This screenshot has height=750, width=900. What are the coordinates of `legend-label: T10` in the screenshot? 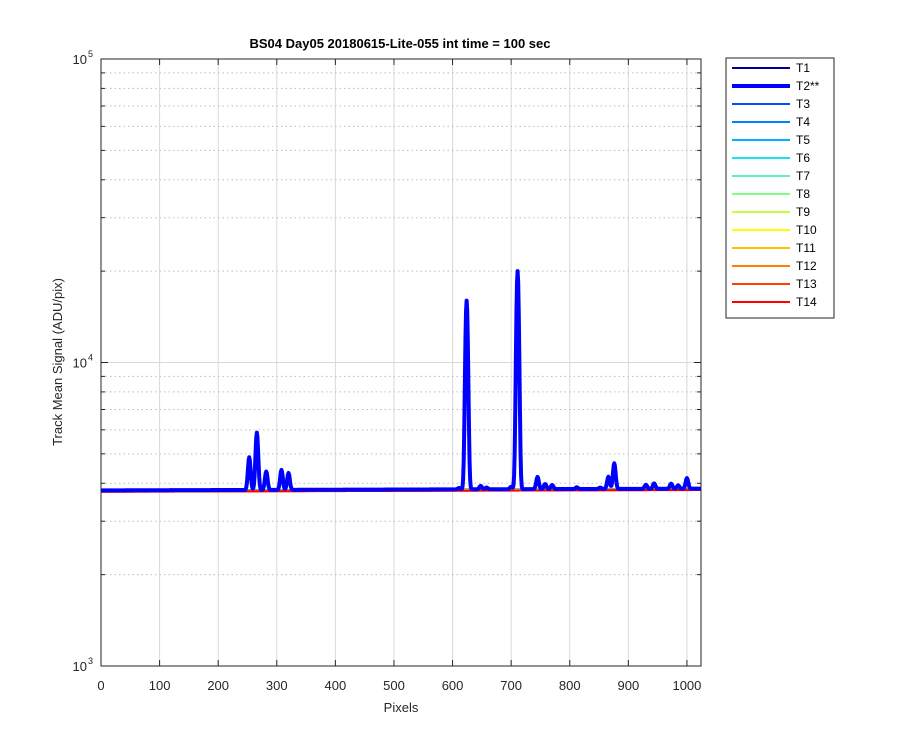 It's located at (806, 230).